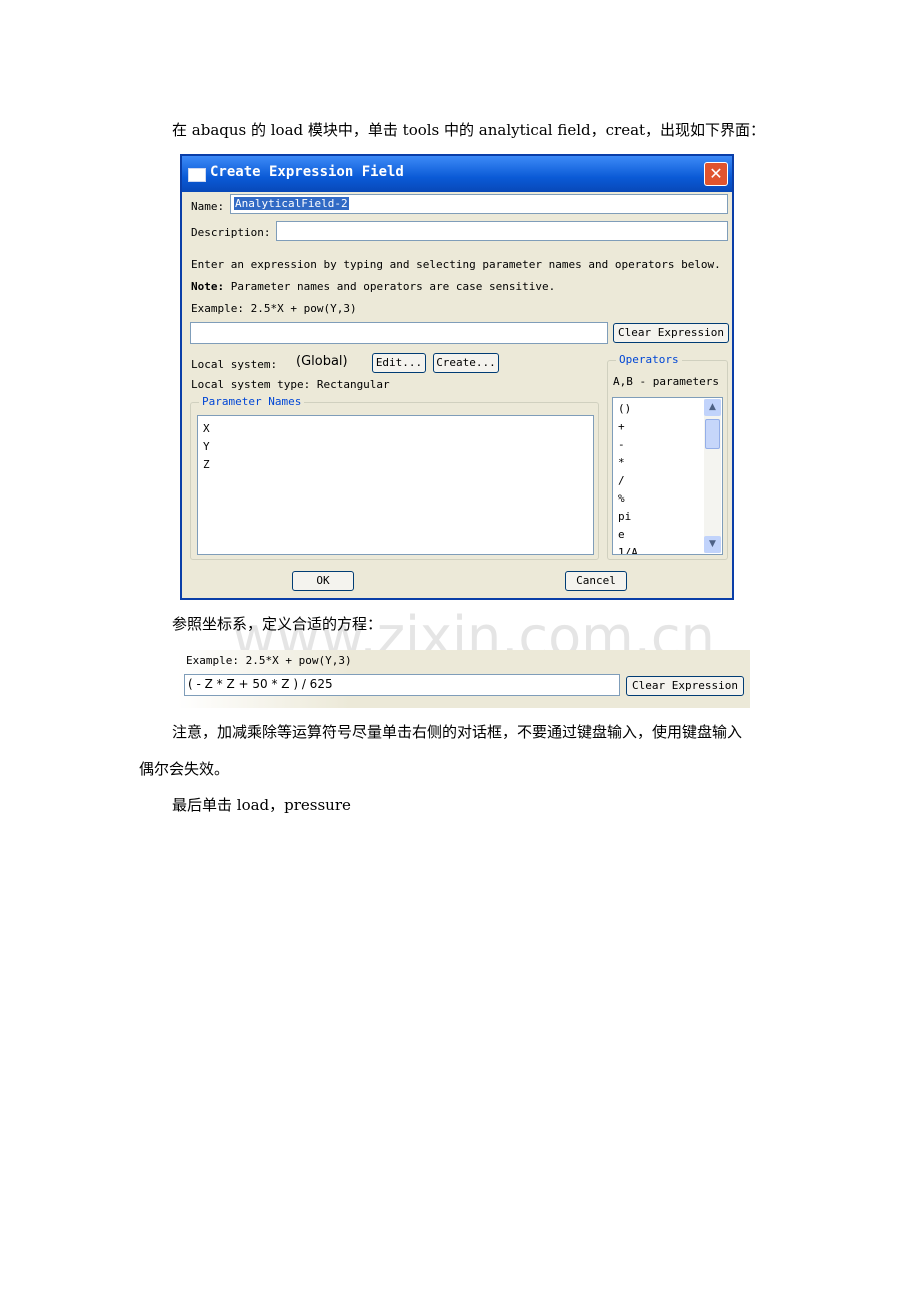 The image size is (920, 1302). I want to click on scroll-thumb, so click(712, 434).